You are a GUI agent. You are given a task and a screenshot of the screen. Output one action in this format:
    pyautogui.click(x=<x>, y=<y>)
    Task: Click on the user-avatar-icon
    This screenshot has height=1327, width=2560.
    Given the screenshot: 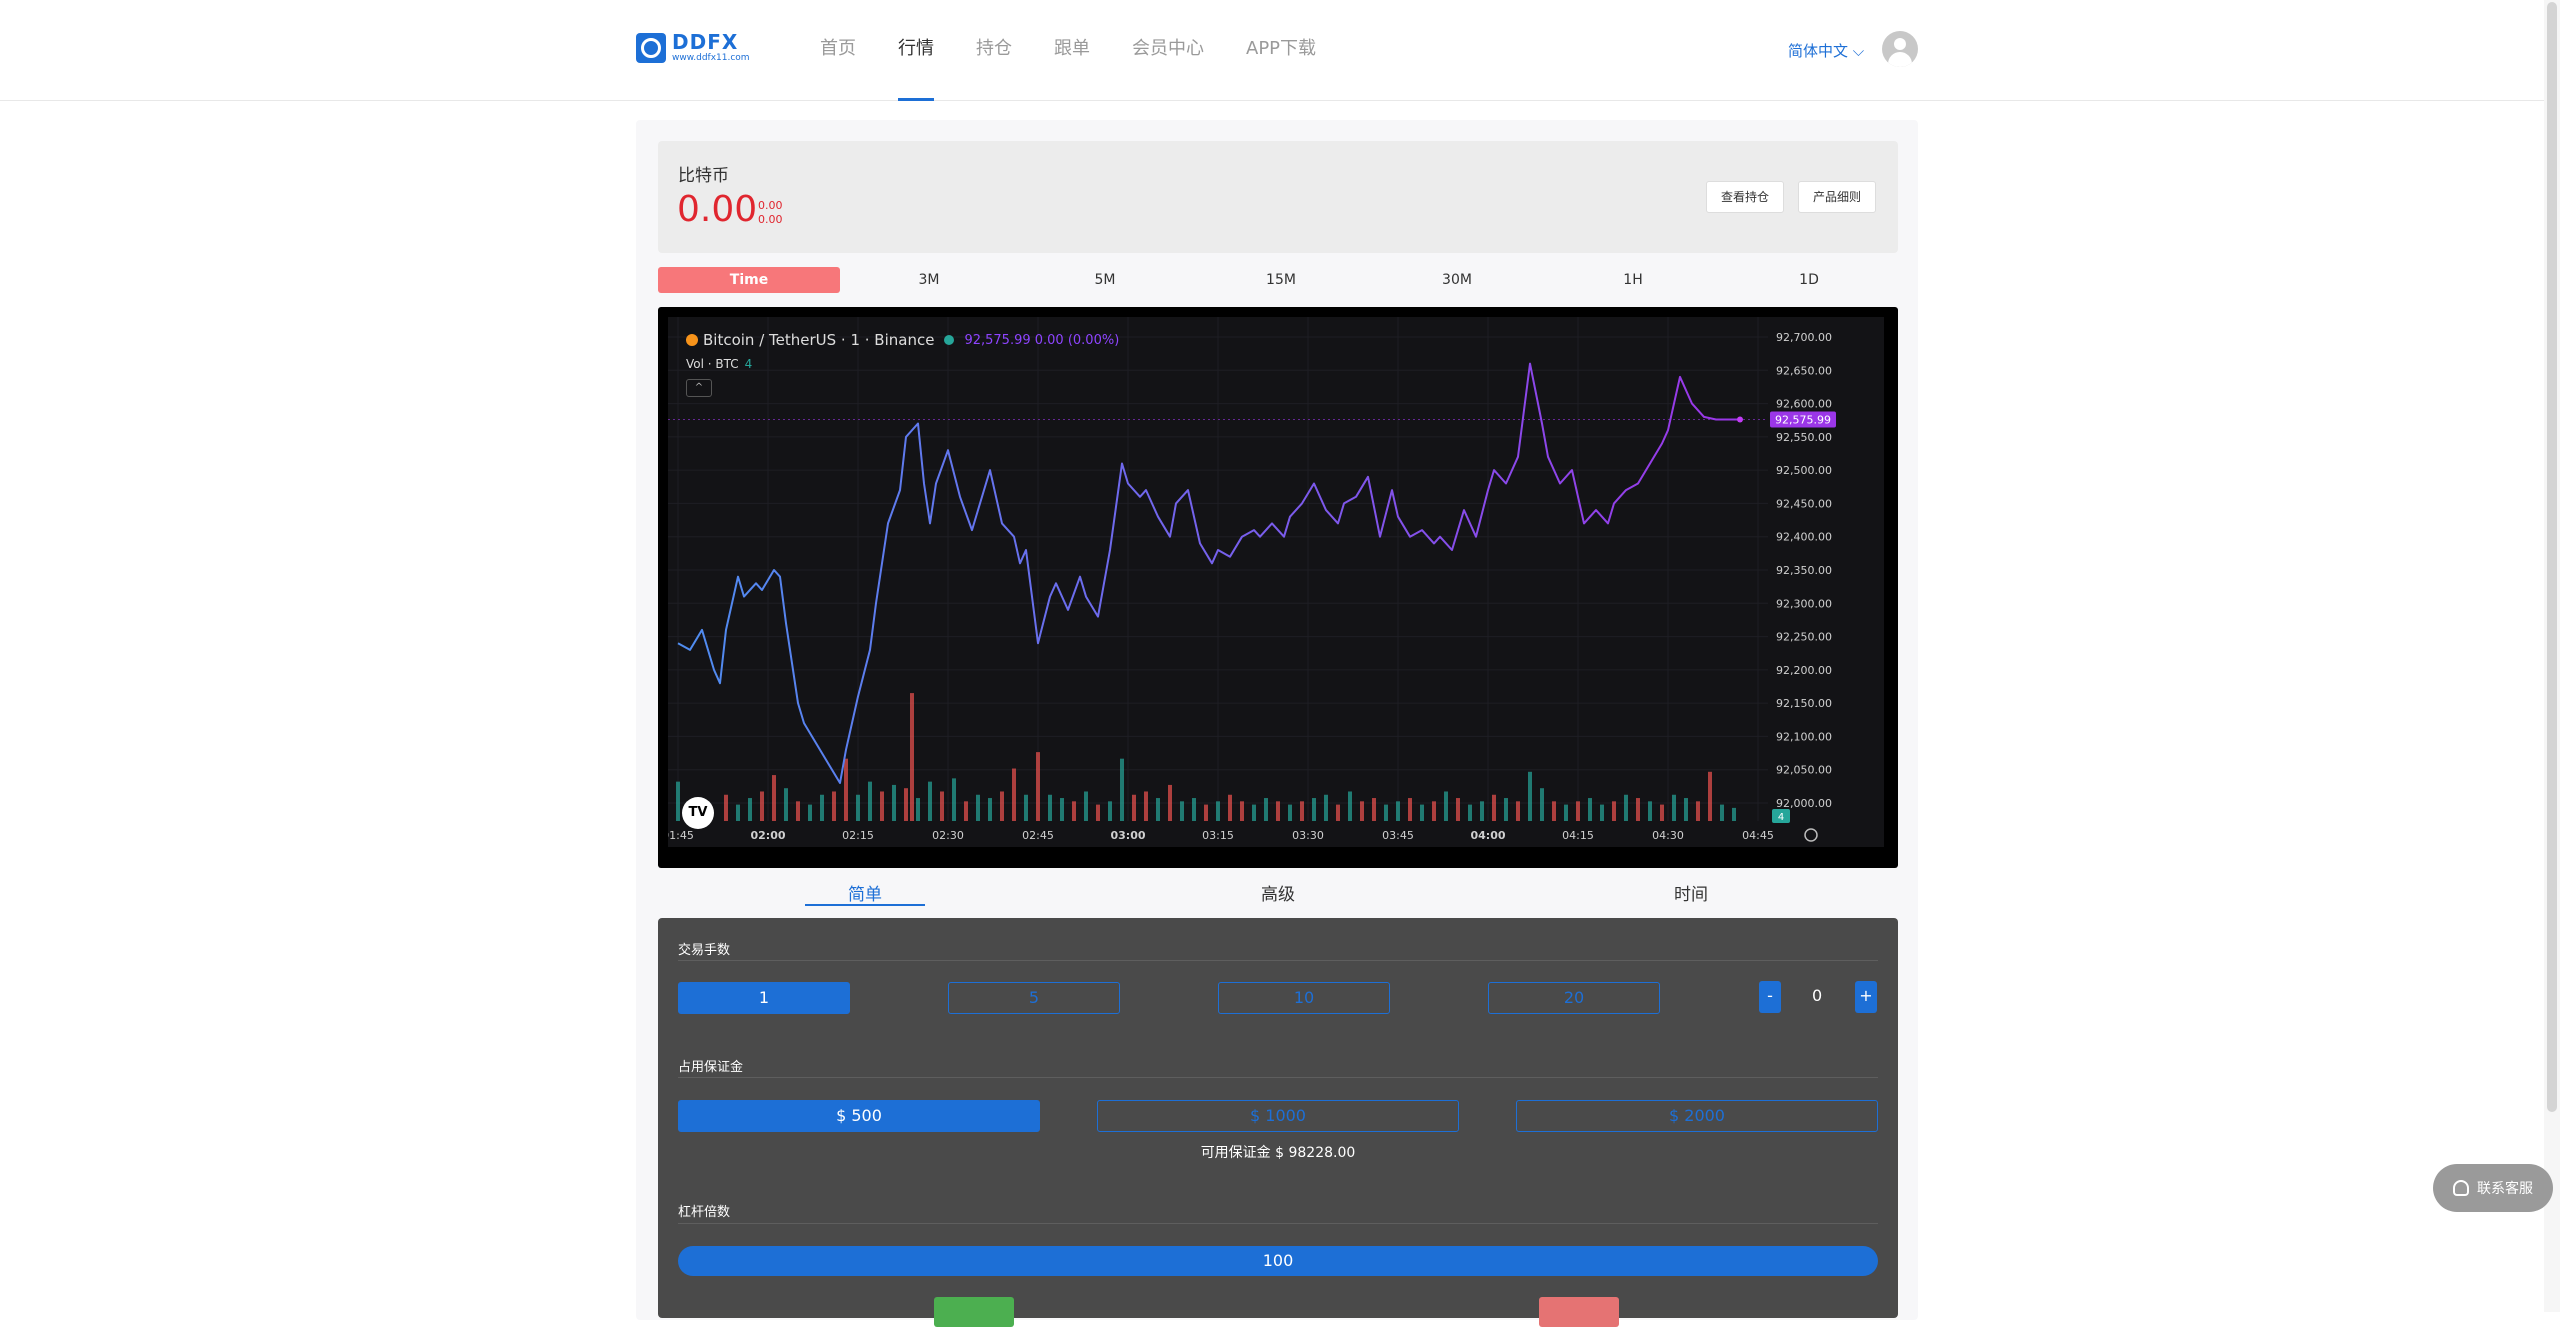 What is the action you would take?
    pyautogui.click(x=1900, y=49)
    